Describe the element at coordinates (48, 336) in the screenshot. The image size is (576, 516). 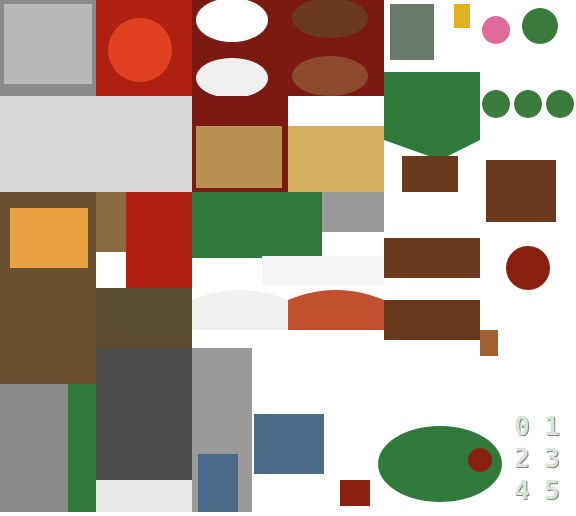
I see `wine-cellar-shelf` at that location.